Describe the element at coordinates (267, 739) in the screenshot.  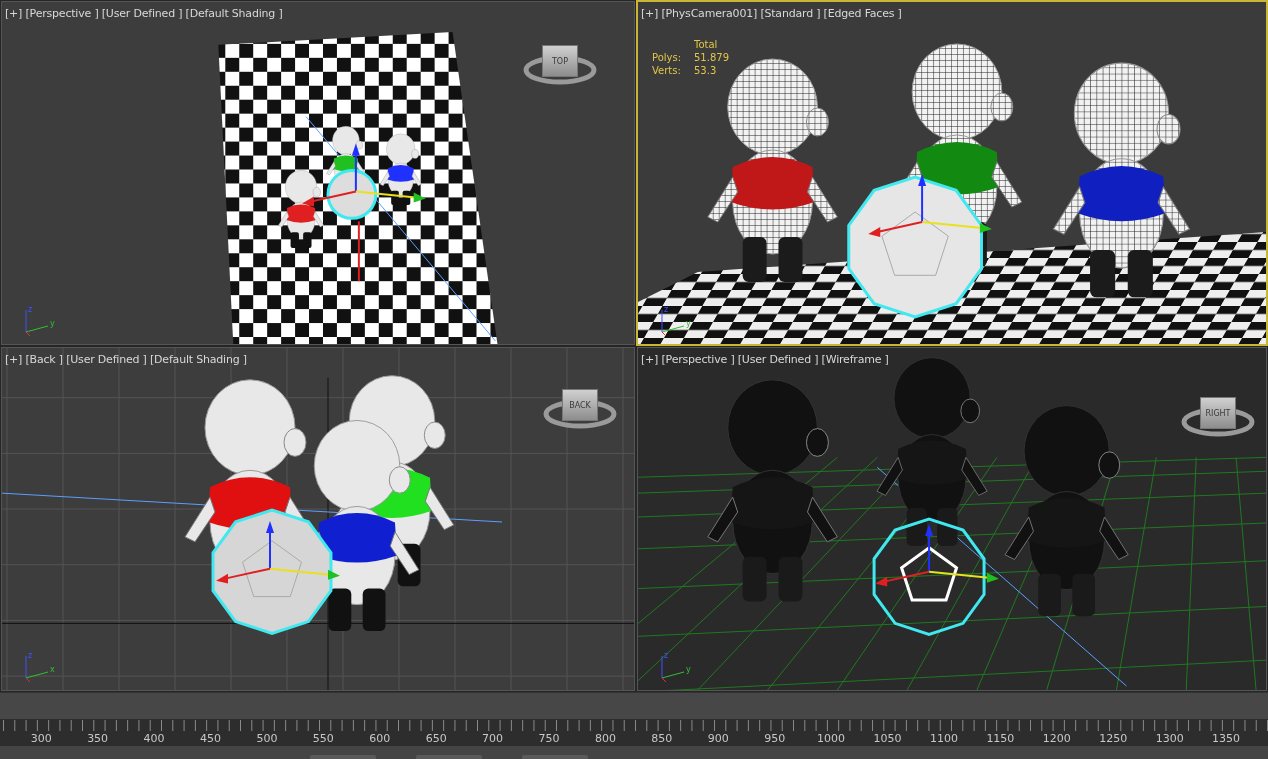
I see `frame-number: 500` at that location.